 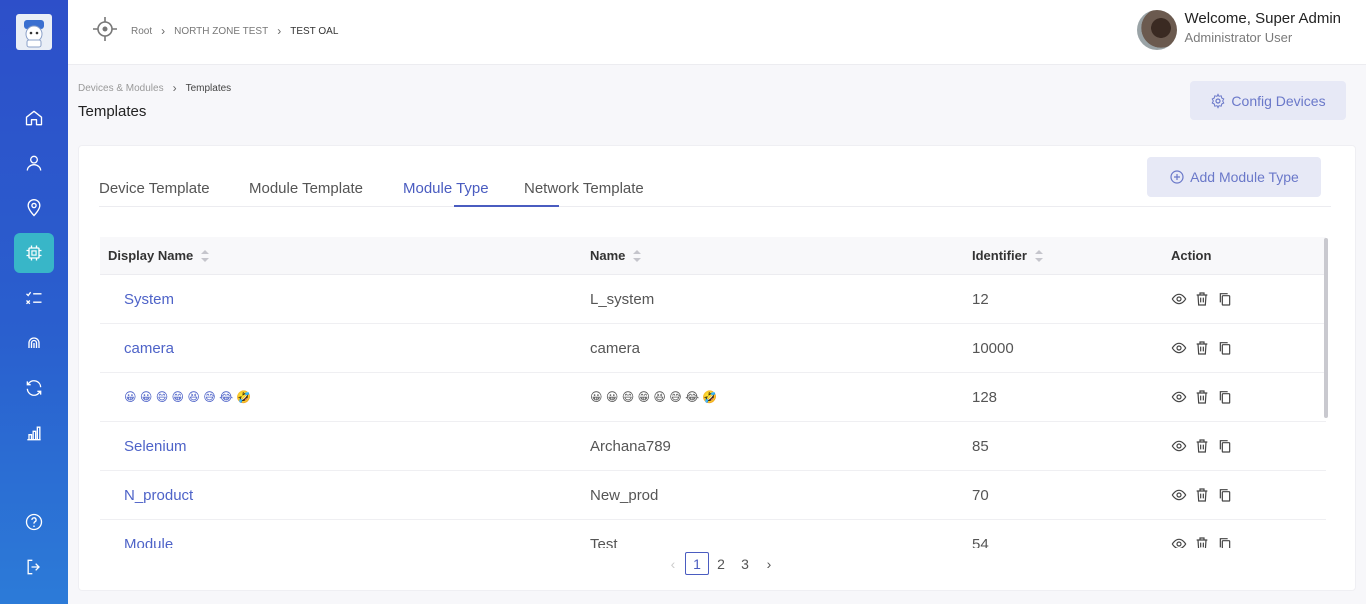 I want to click on active-tab-indicator, so click(x=506, y=206).